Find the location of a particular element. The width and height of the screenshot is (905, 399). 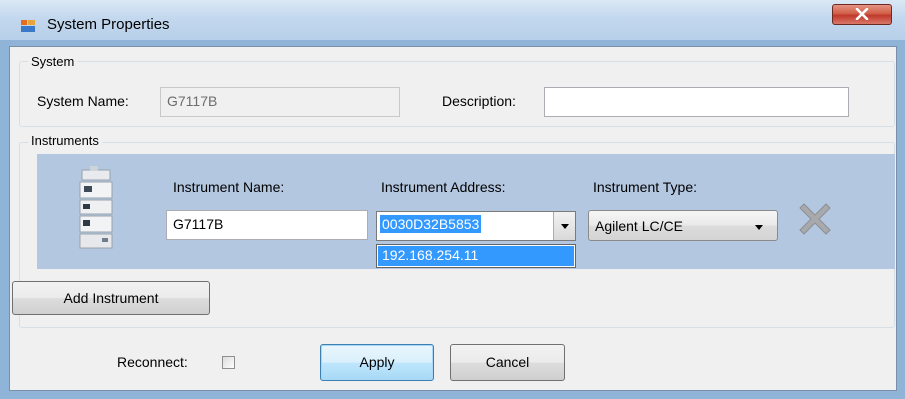

chevron-down-icon is located at coordinates (759, 227).